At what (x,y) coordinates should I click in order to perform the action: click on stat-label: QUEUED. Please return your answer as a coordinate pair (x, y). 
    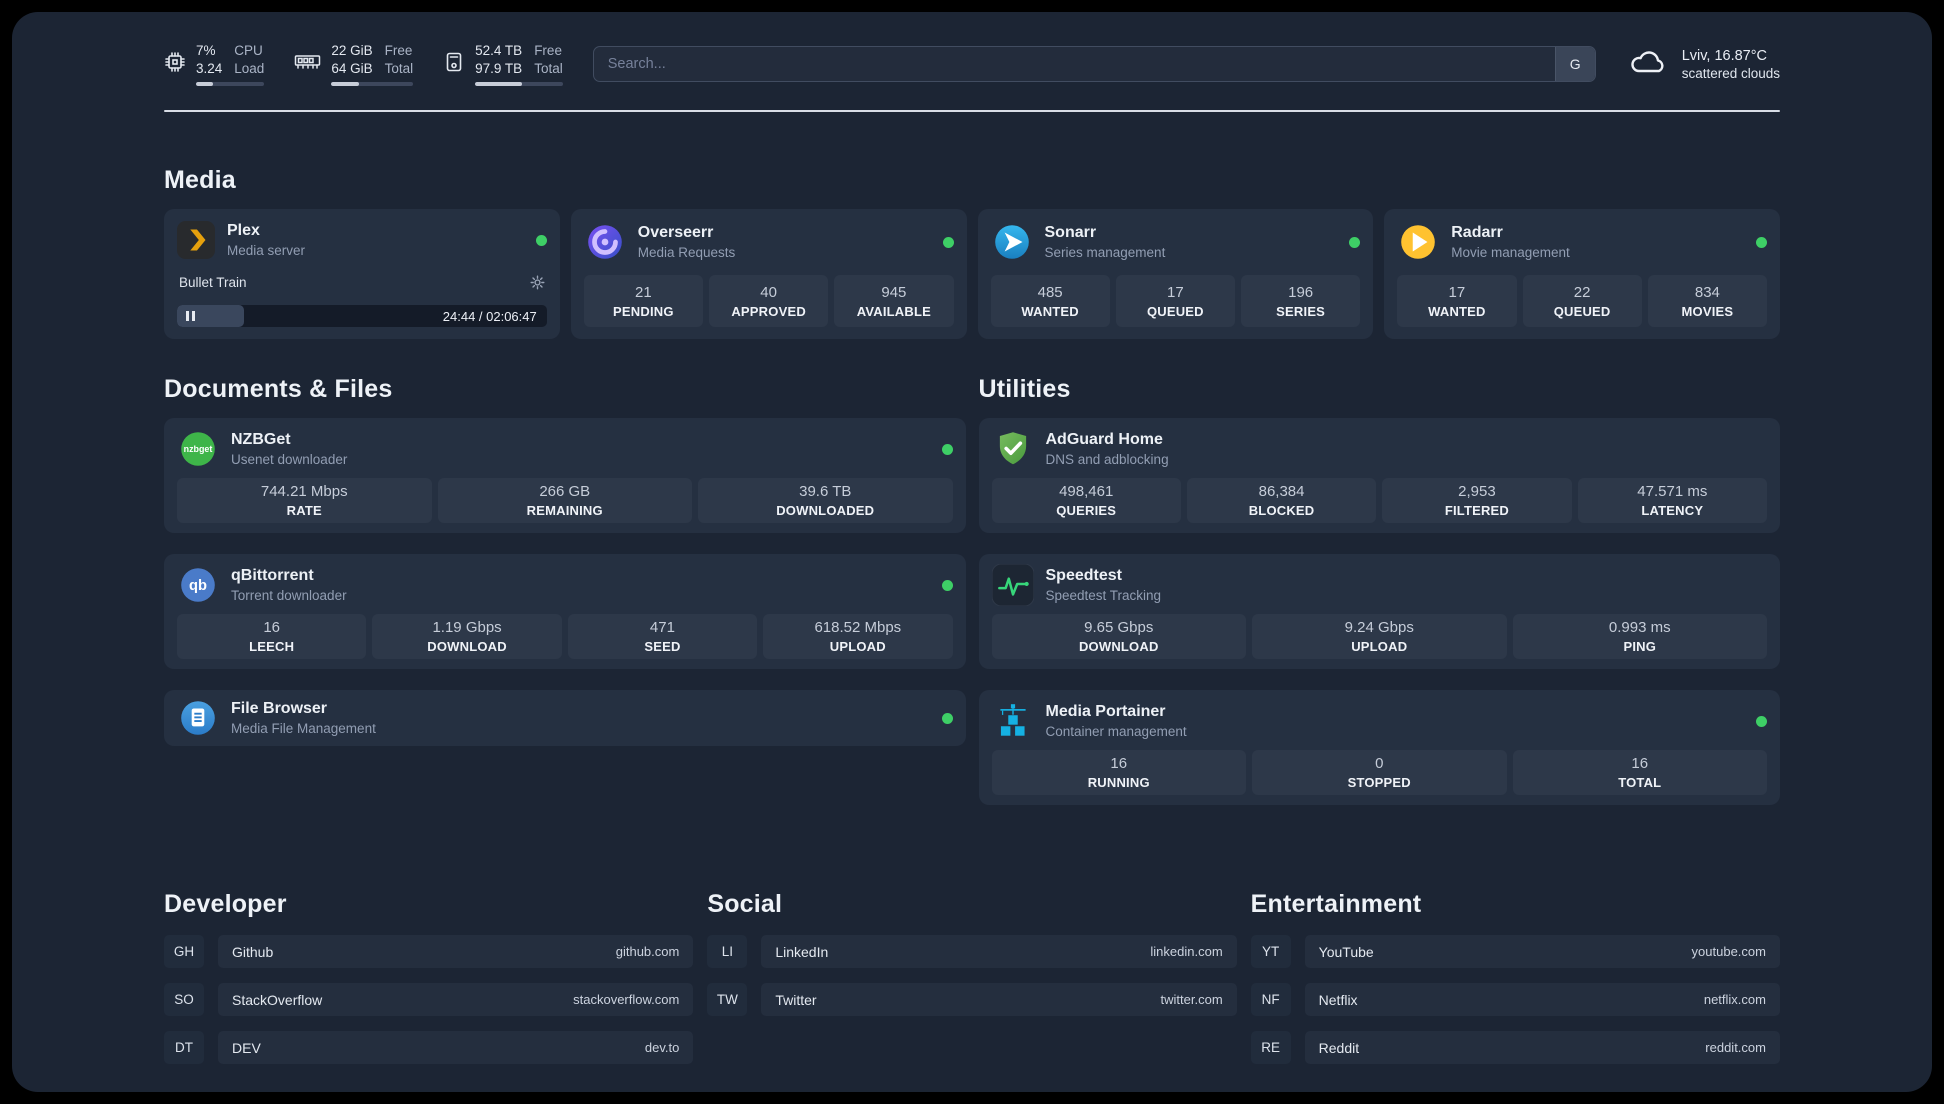
    Looking at the image, I should click on (1582, 311).